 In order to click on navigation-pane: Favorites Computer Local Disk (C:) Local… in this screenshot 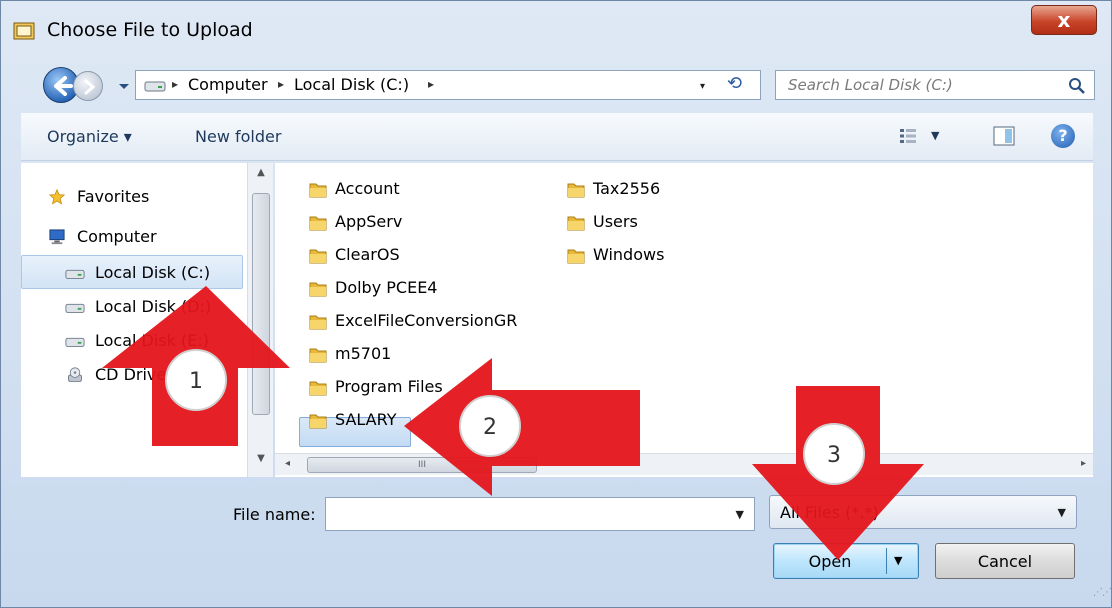, I will do `click(147, 320)`.